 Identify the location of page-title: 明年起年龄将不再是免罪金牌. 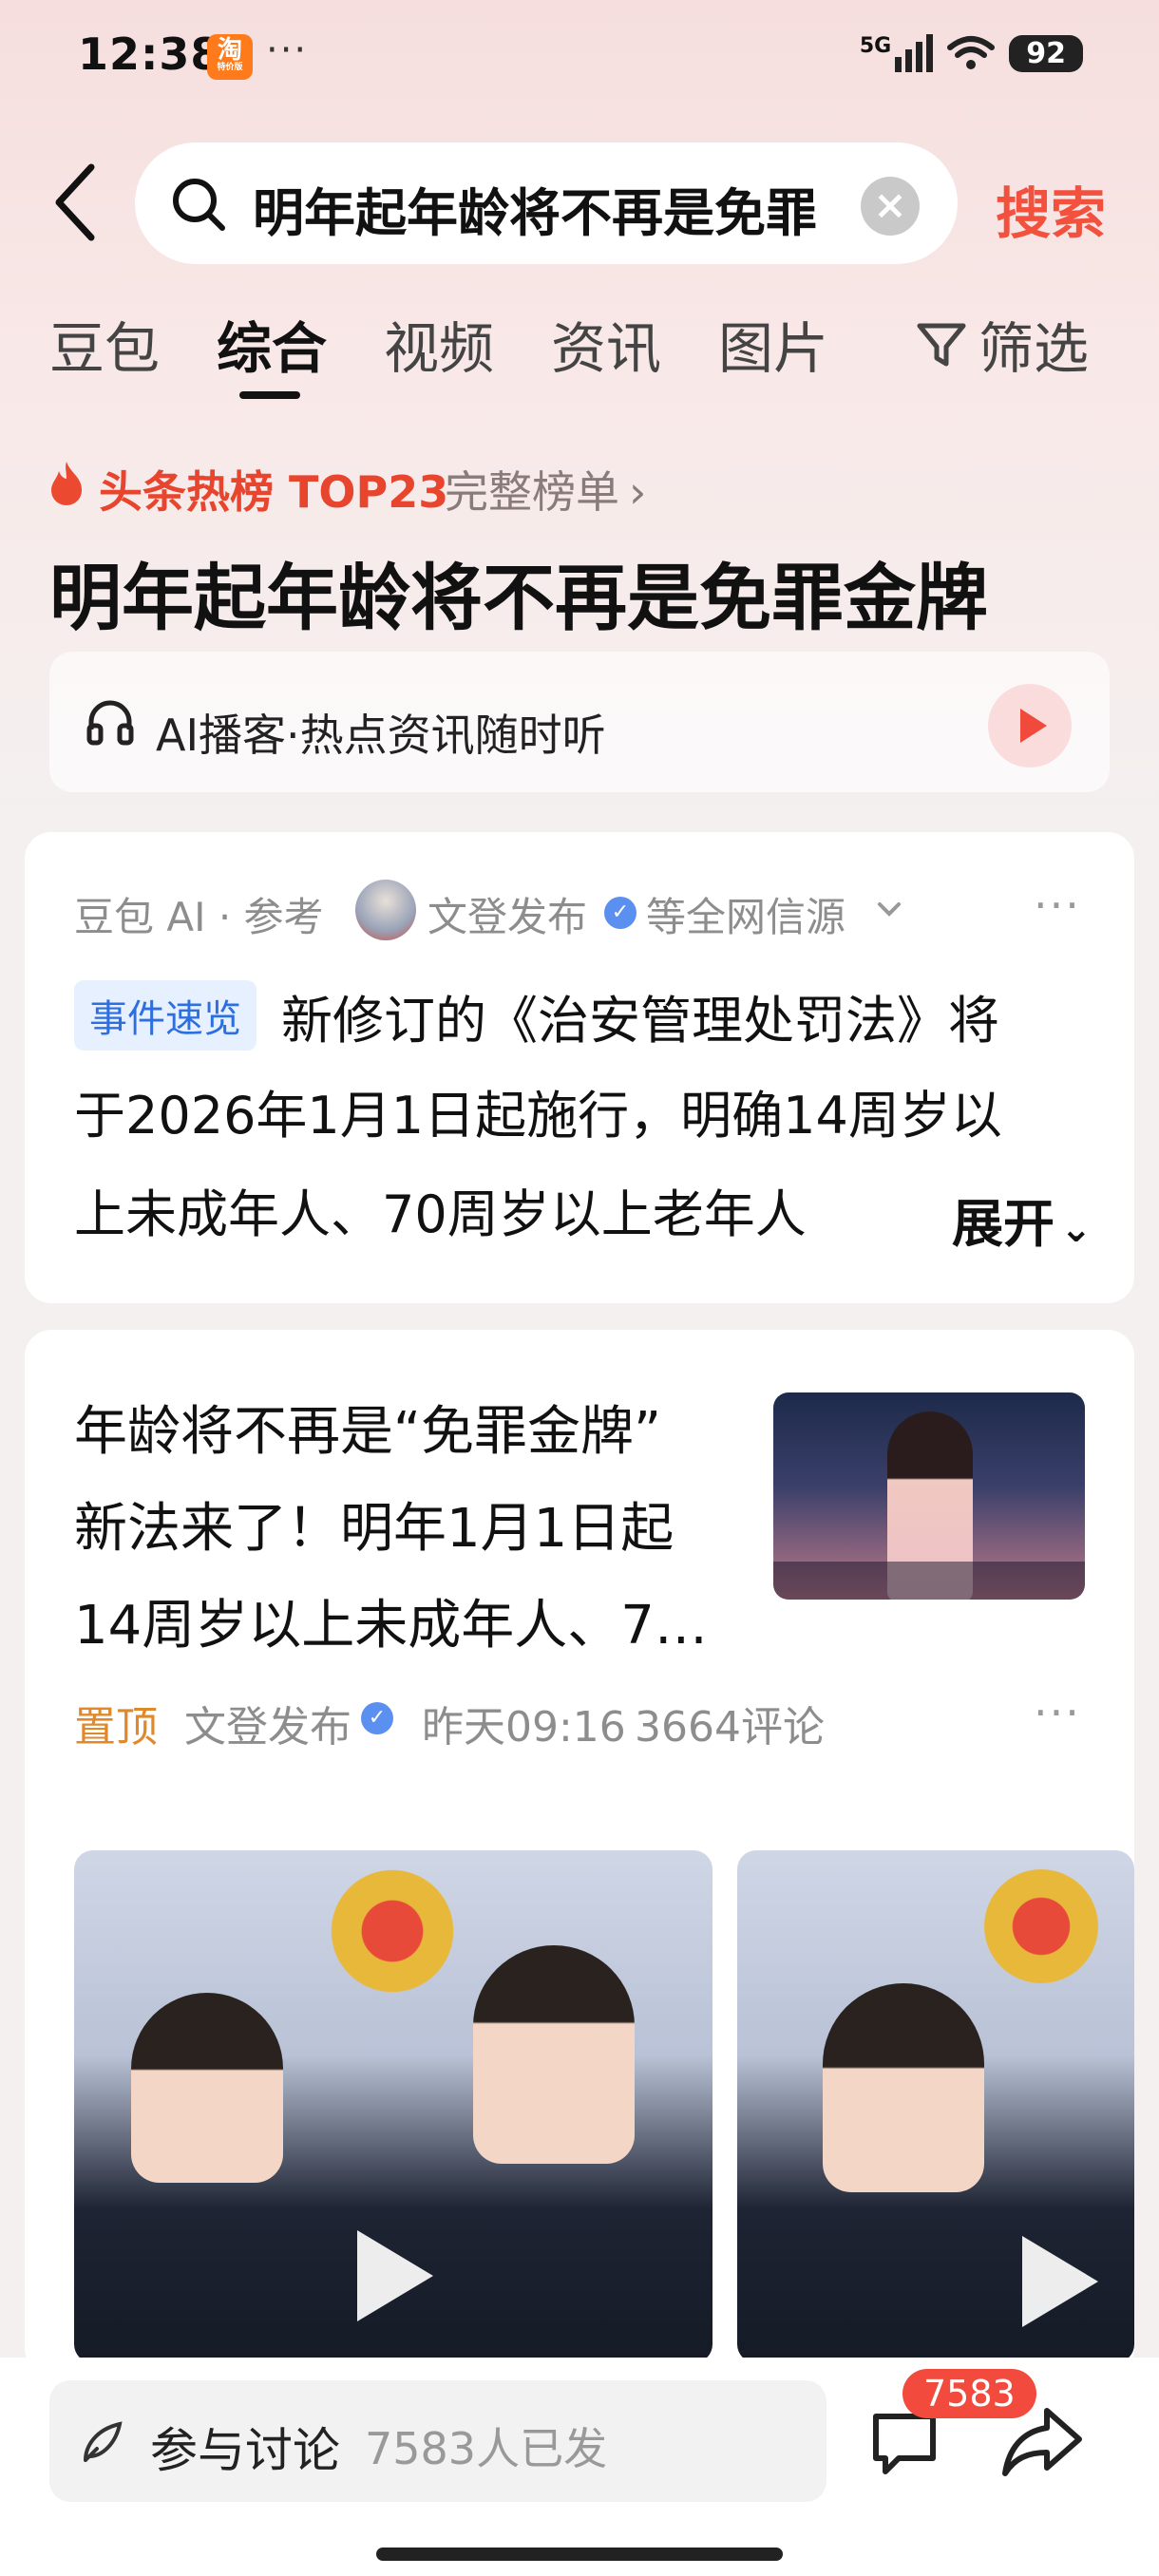
(518, 598).